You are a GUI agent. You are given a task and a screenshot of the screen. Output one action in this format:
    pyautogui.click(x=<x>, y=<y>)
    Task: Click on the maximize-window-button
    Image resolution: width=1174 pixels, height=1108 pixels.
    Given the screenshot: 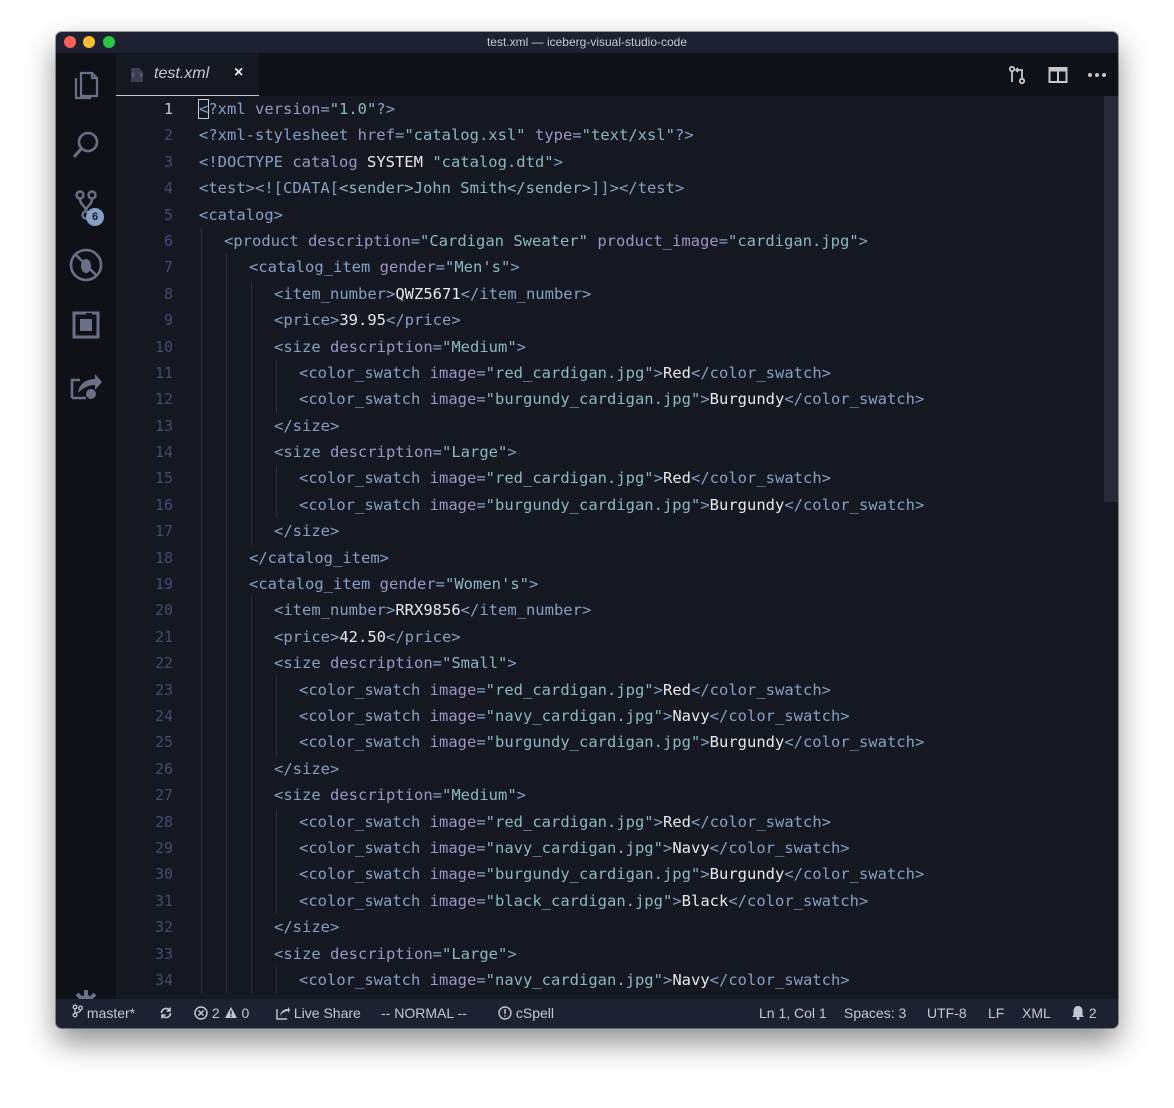 What is the action you would take?
    pyautogui.click(x=109, y=42)
    